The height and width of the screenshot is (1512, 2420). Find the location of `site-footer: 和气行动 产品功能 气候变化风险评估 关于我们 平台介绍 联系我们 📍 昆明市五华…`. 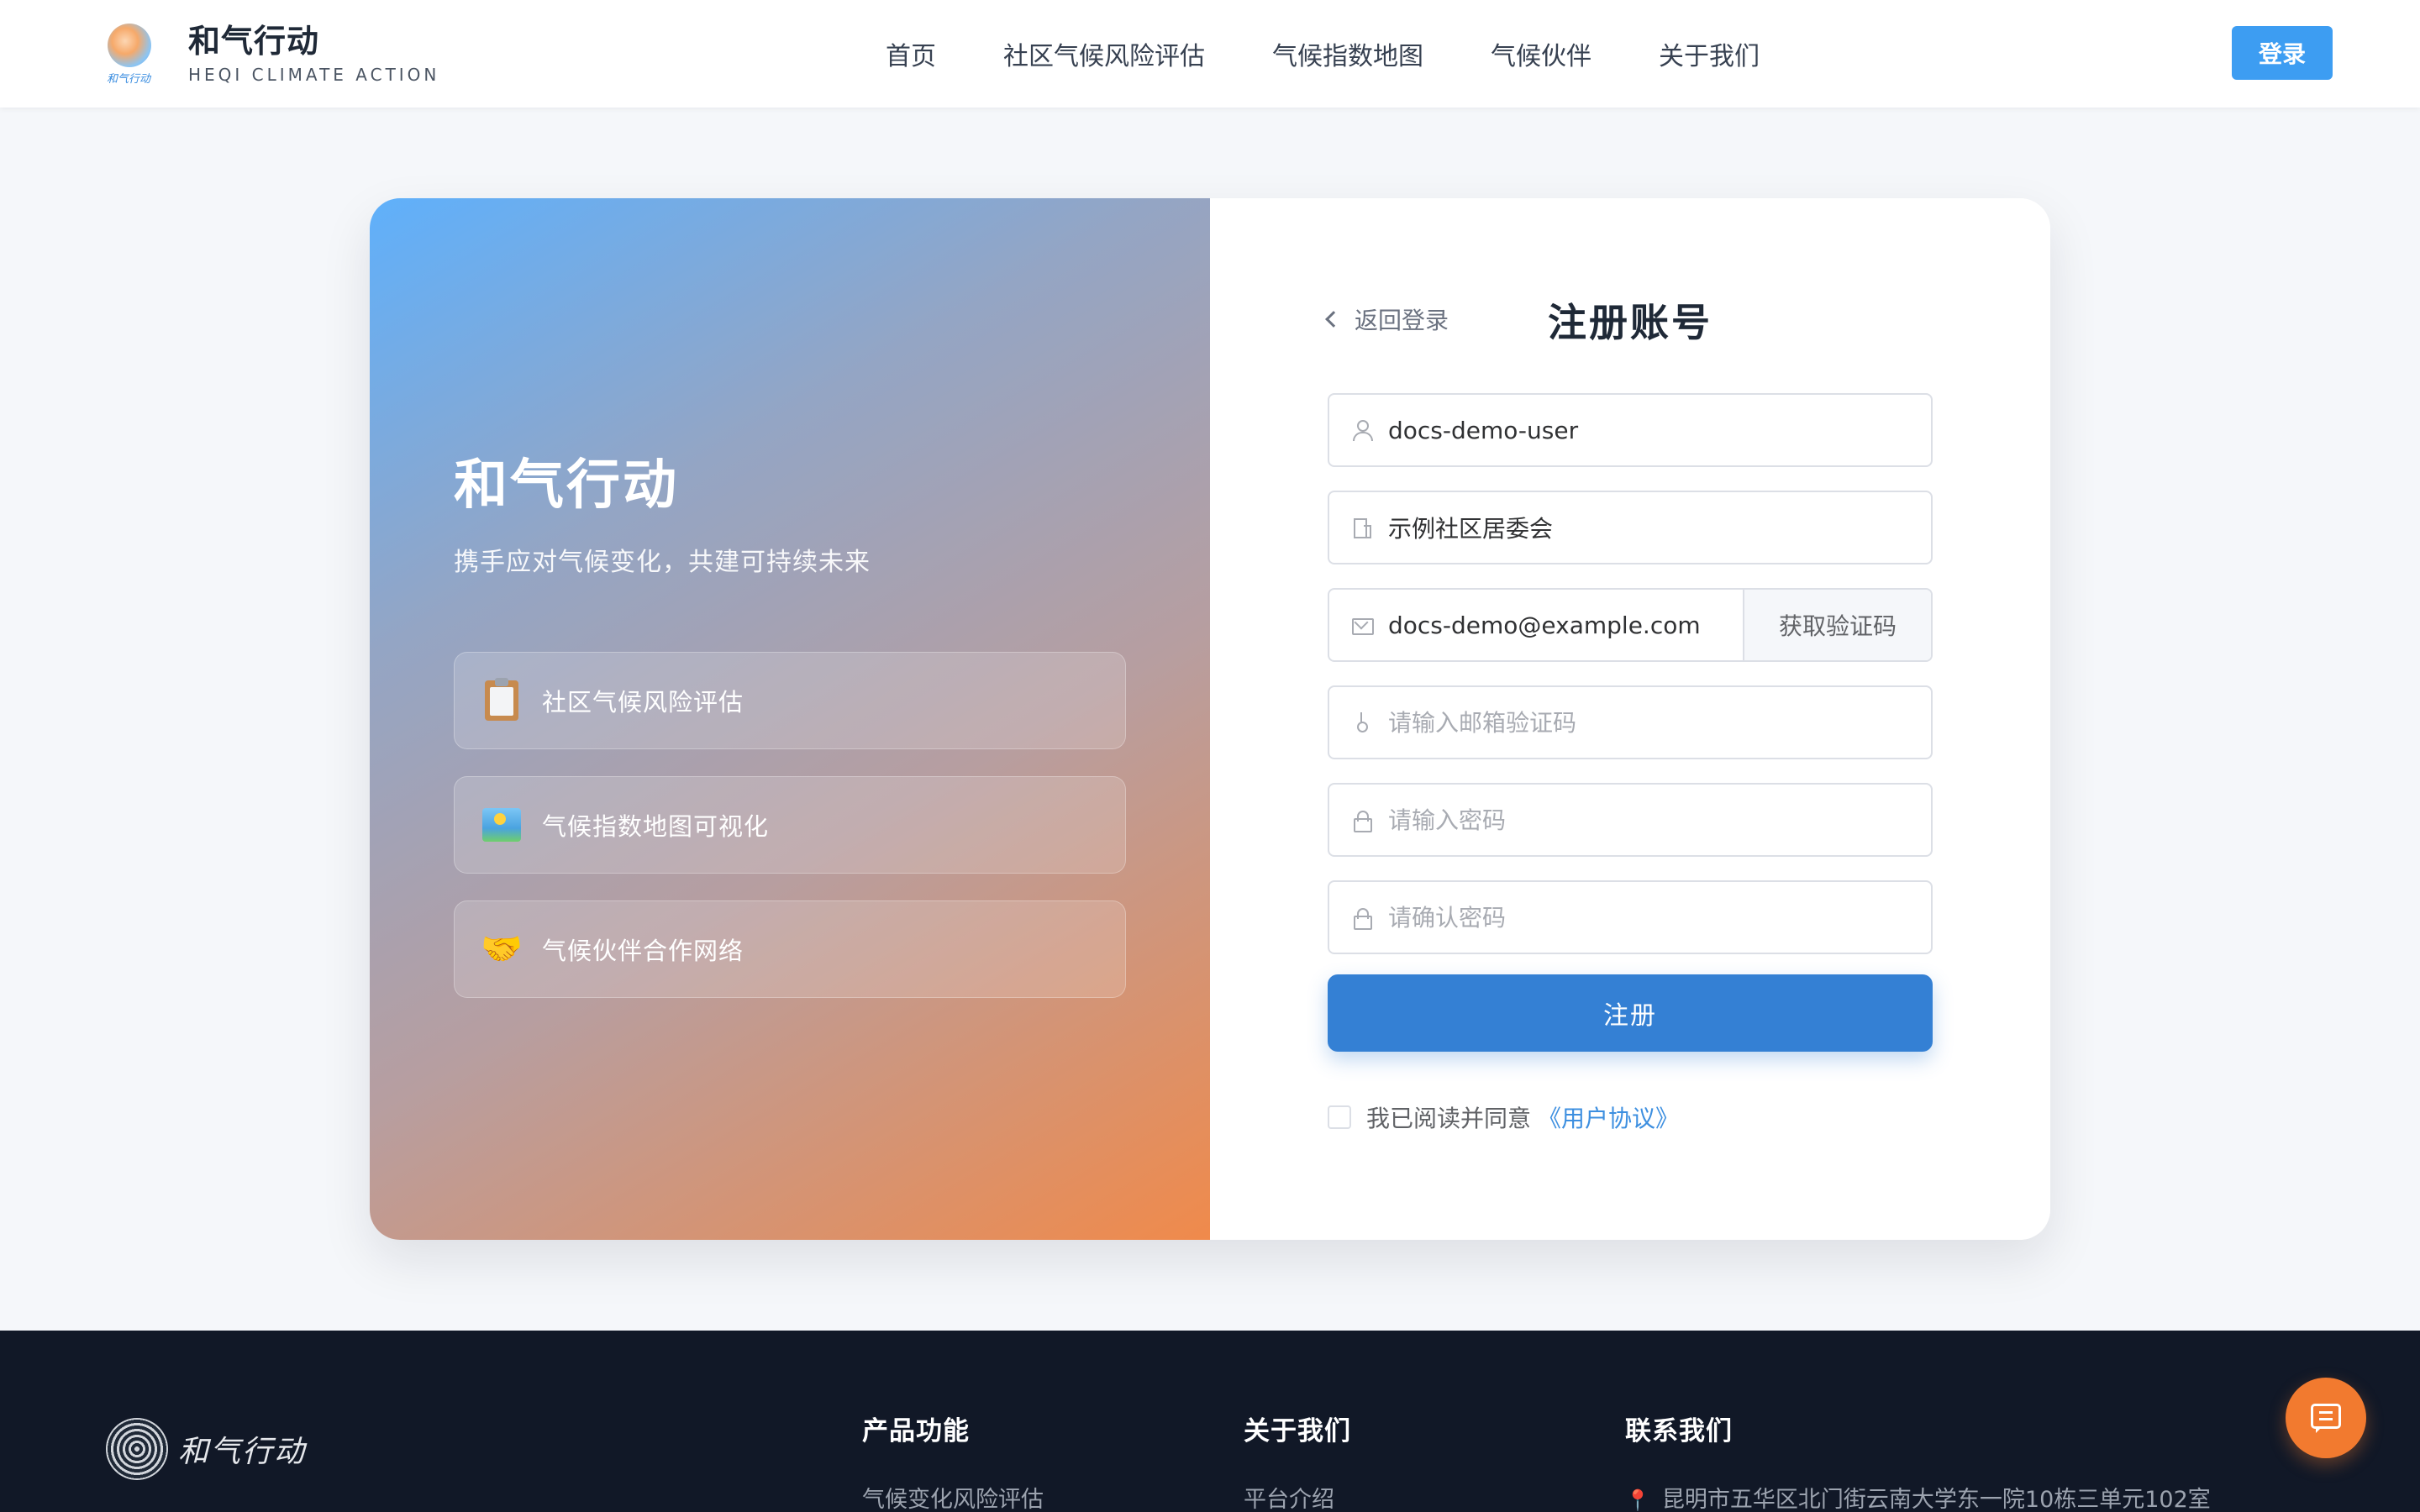

site-footer: 和气行动 产品功能 气候变化风险评估 关于我们 平台介绍 联系我们 📍 昆明市五华… is located at coordinates (1210, 1421).